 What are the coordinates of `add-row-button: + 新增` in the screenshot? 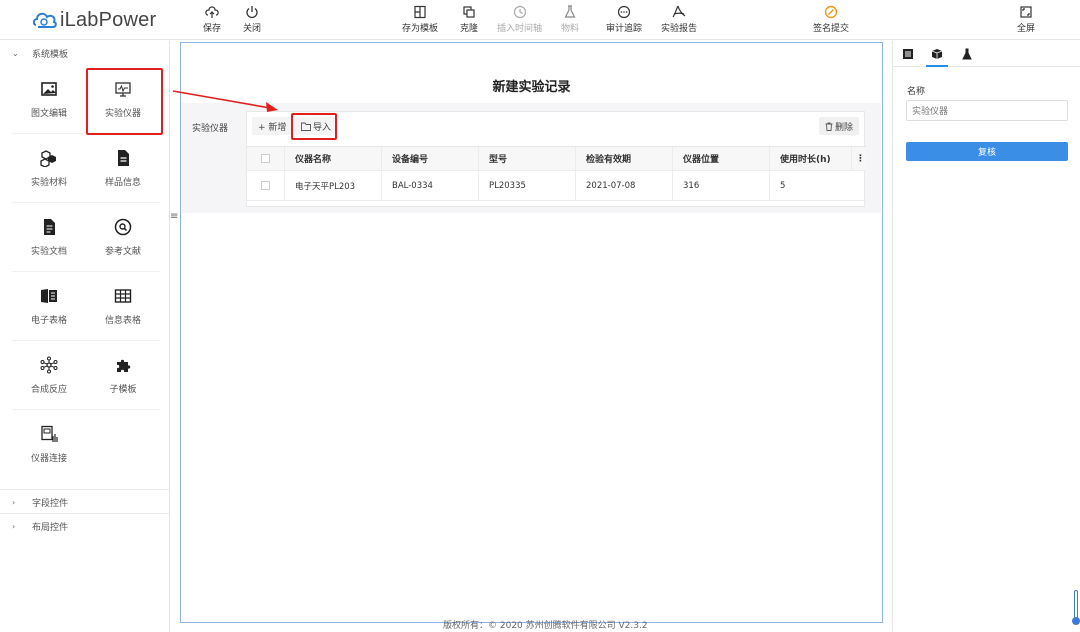 It's located at (272, 126).